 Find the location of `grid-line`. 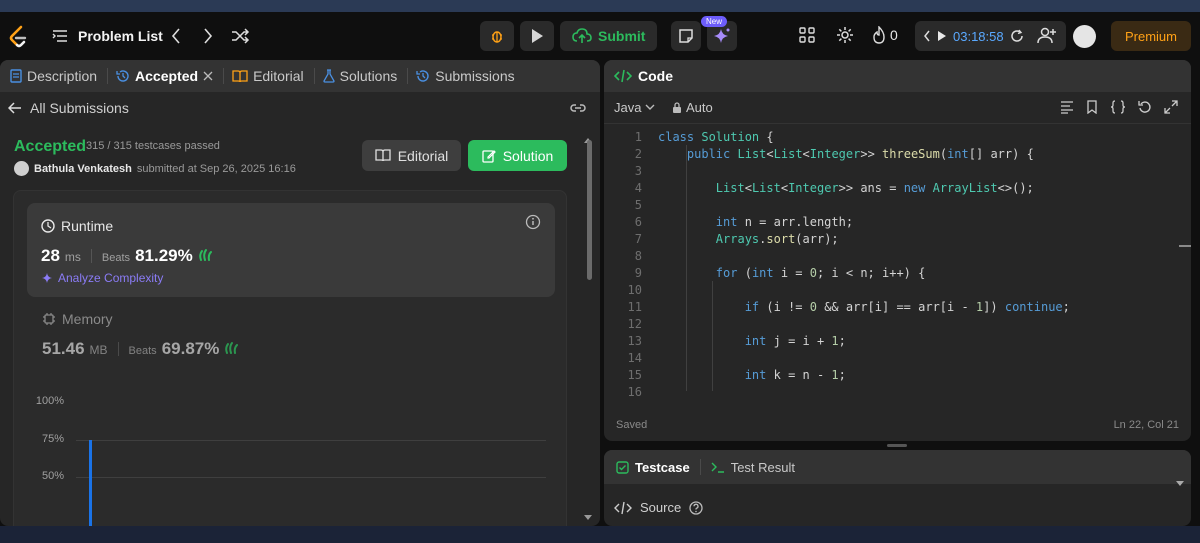

grid-line is located at coordinates (311, 477).